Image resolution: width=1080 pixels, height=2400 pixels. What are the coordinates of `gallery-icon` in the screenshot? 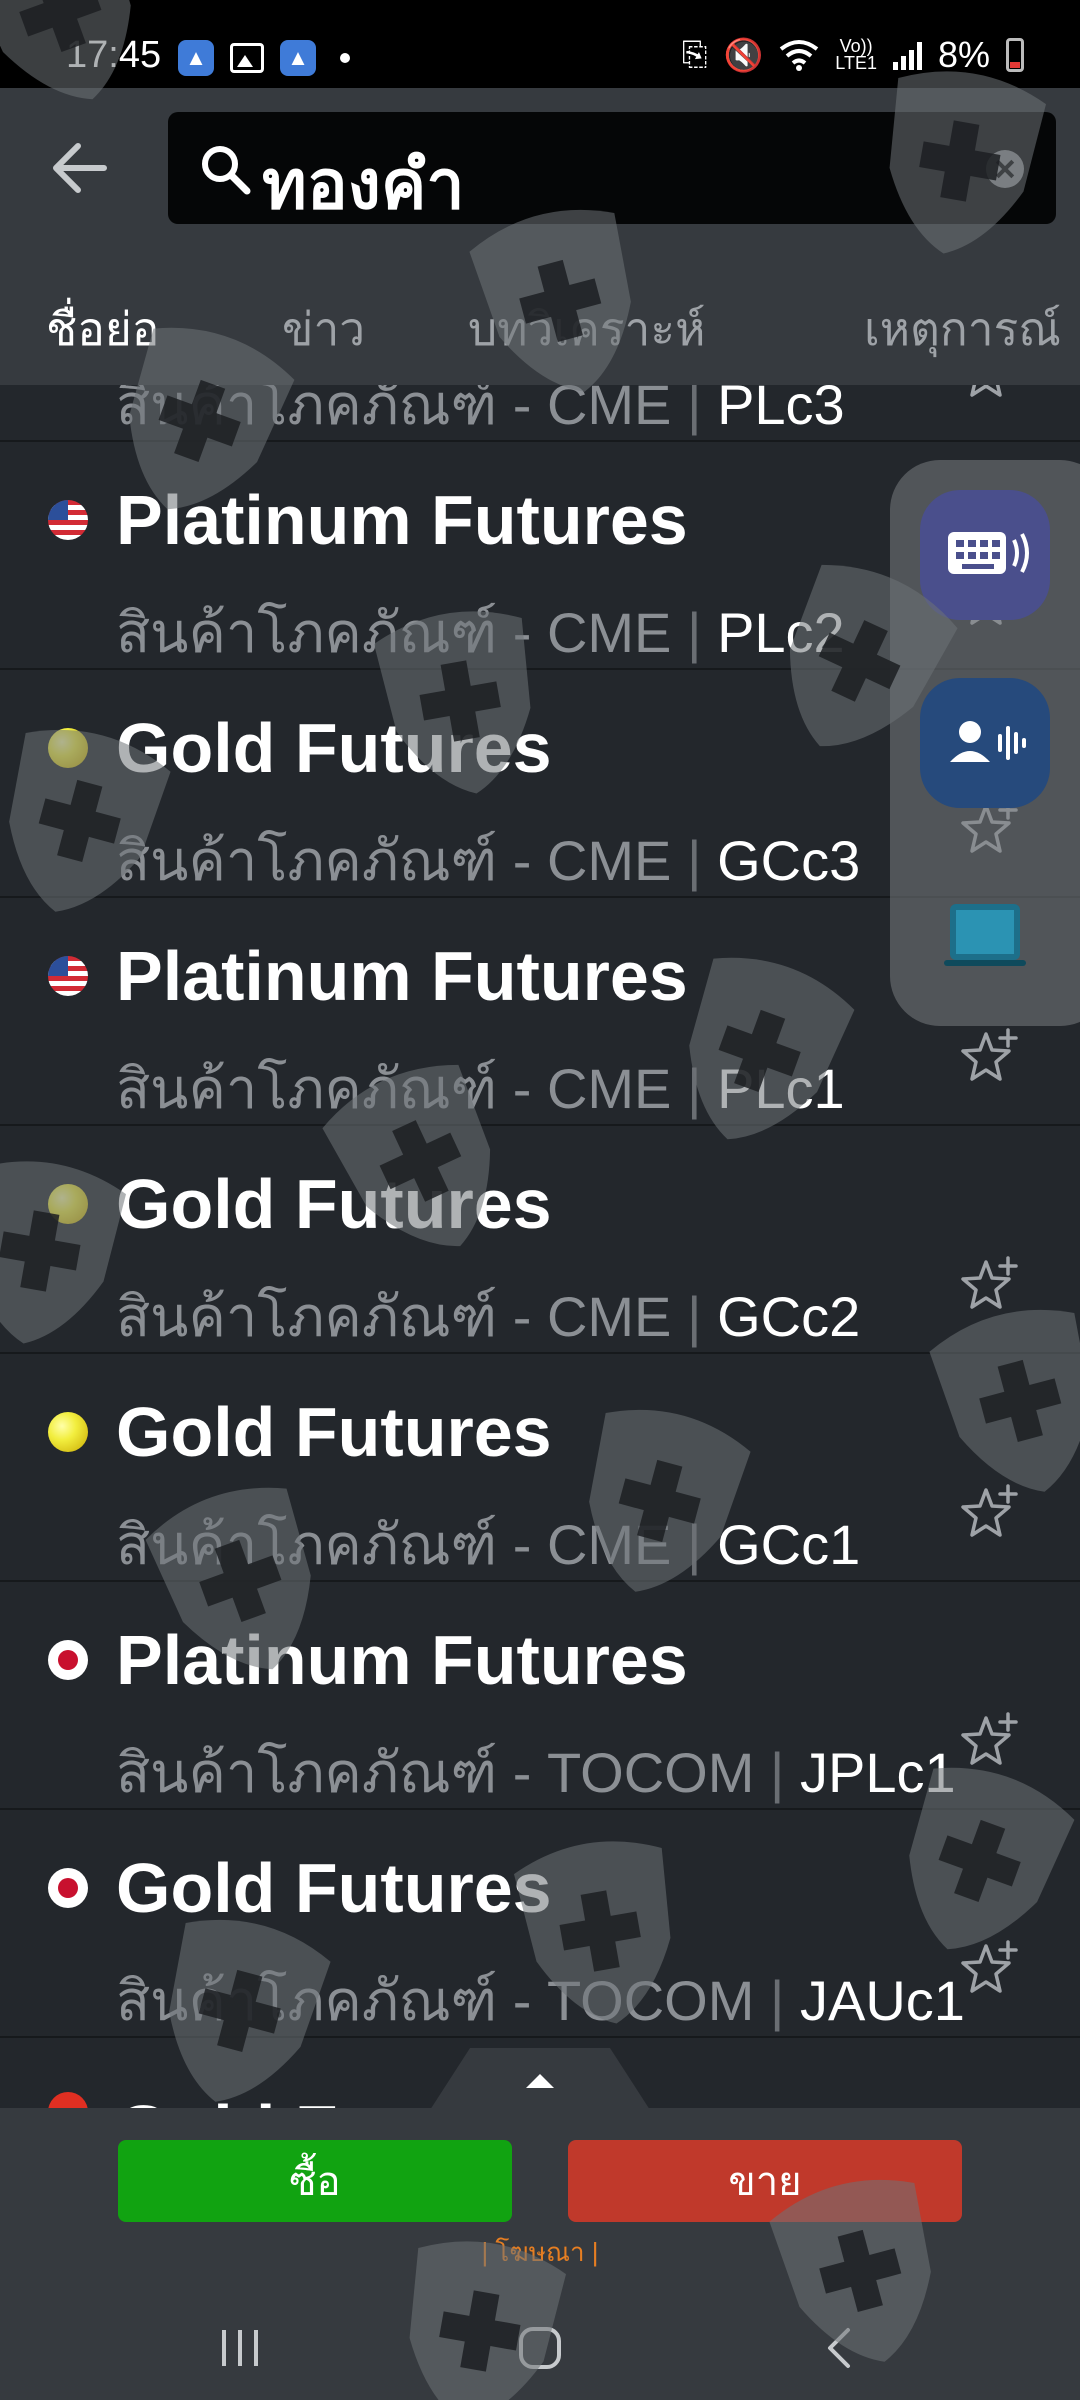 It's located at (247, 58).